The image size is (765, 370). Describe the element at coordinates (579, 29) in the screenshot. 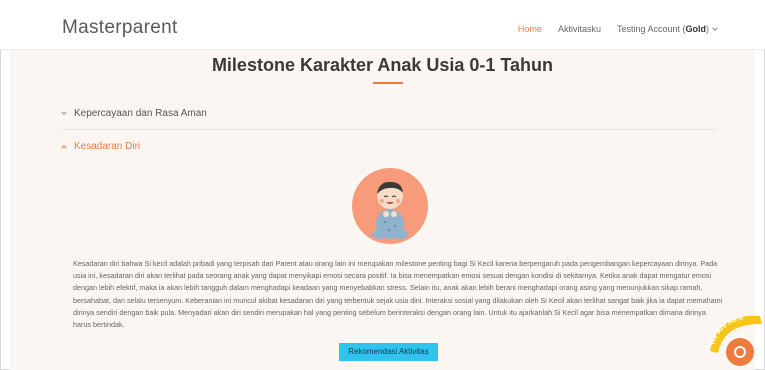

I see `nav-activities-link: Aktivitasku` at that location.